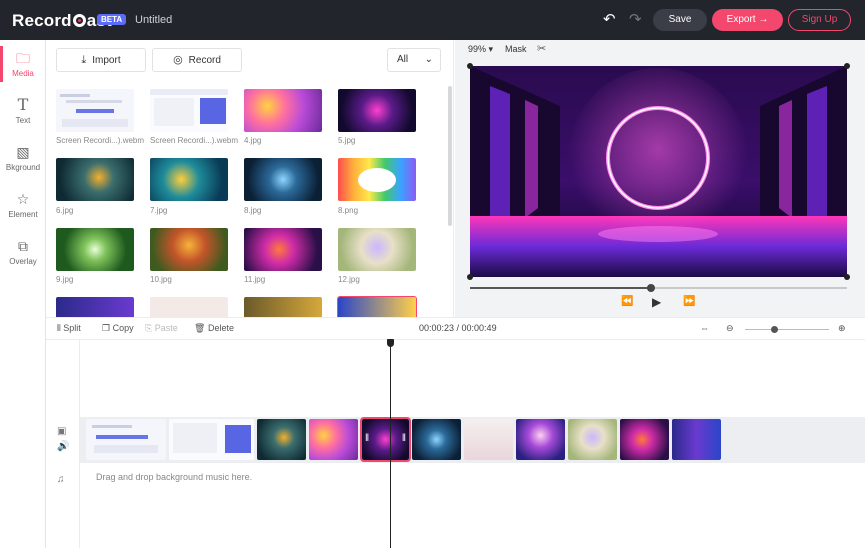  I want to click on seek-progress, so click(560, 288).